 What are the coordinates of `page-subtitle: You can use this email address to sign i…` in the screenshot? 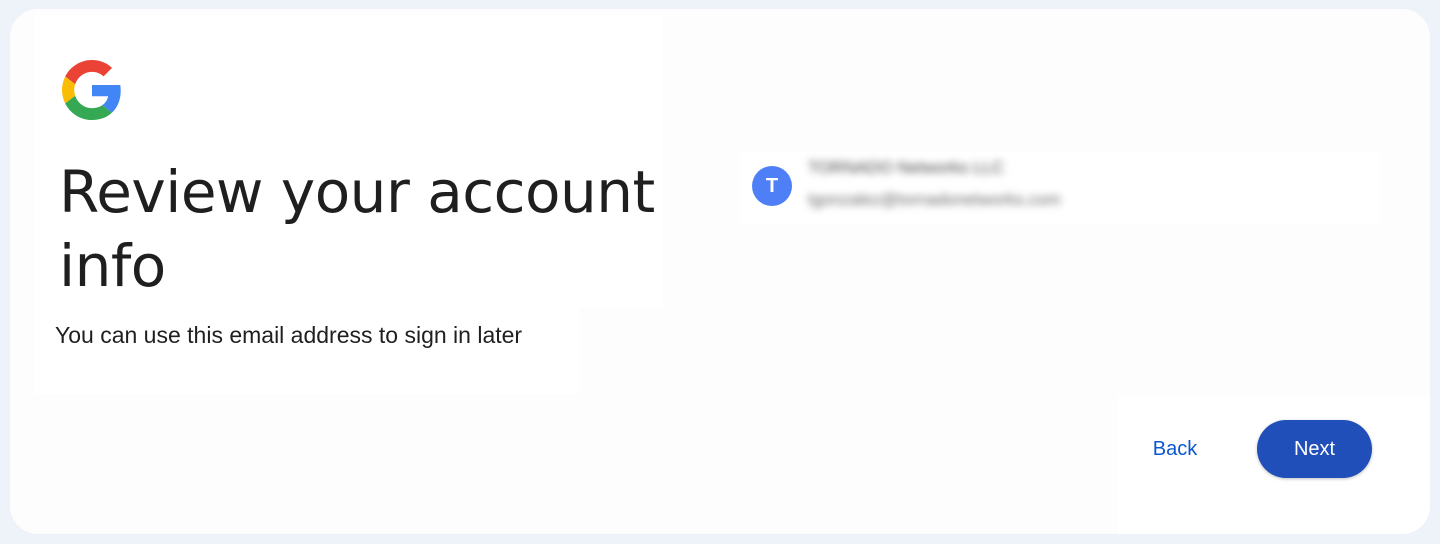 It's located at (289, 335).